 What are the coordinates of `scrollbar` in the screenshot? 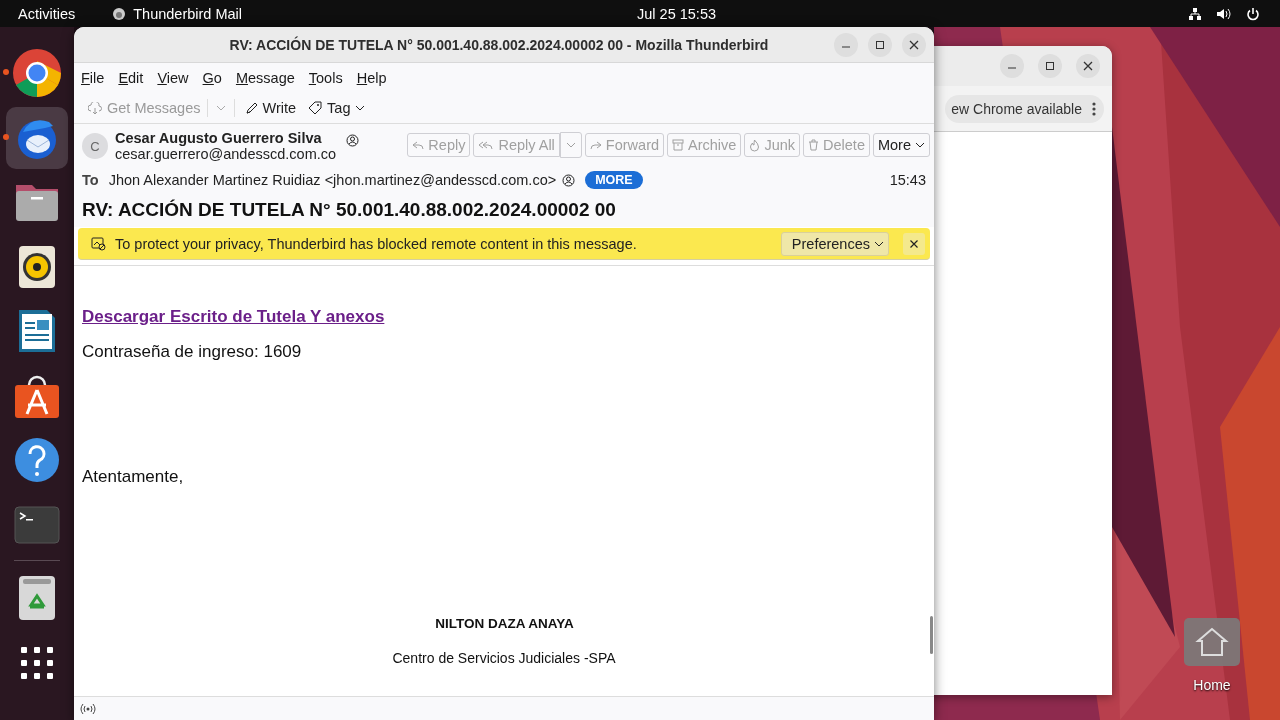 It's located at (931, 635).